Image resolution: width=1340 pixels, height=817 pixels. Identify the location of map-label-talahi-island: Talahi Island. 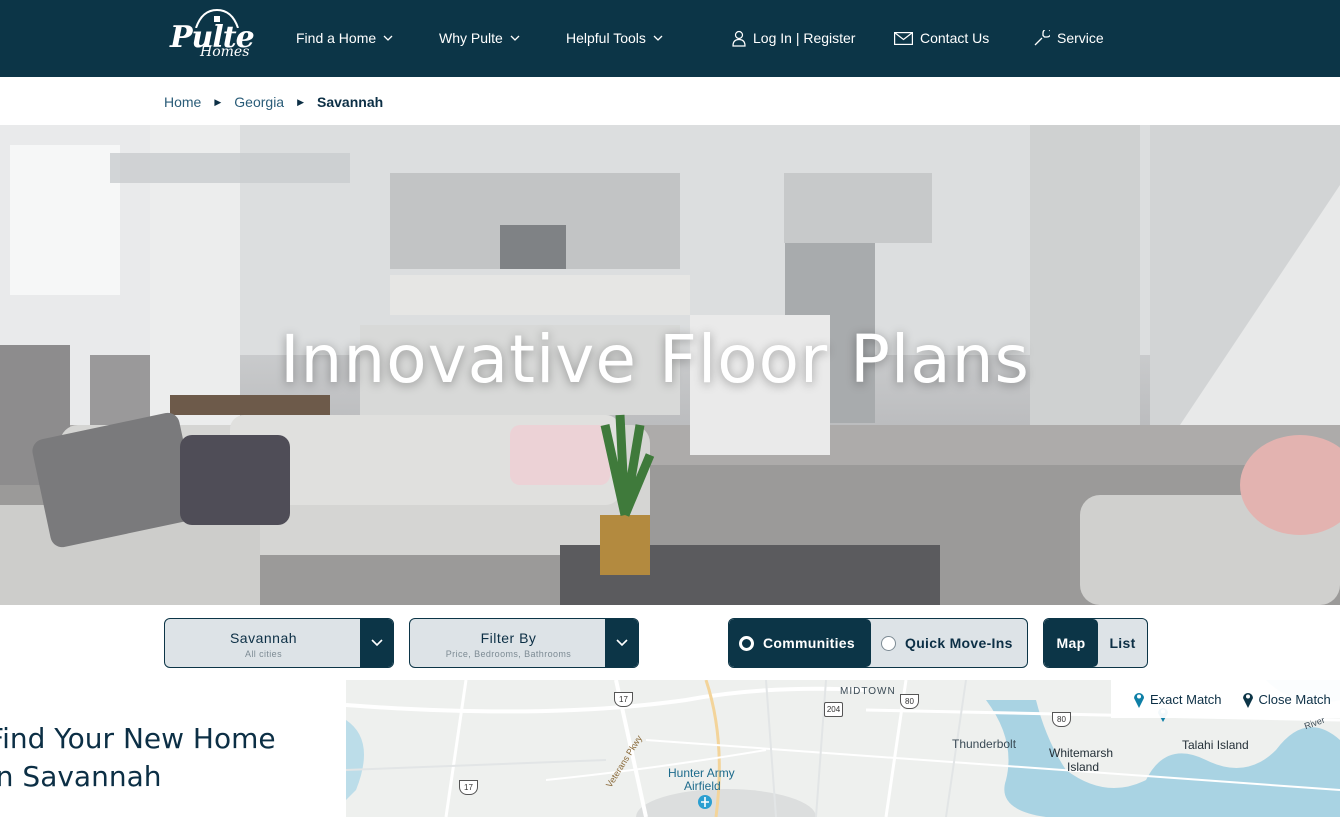
(1215, 745).